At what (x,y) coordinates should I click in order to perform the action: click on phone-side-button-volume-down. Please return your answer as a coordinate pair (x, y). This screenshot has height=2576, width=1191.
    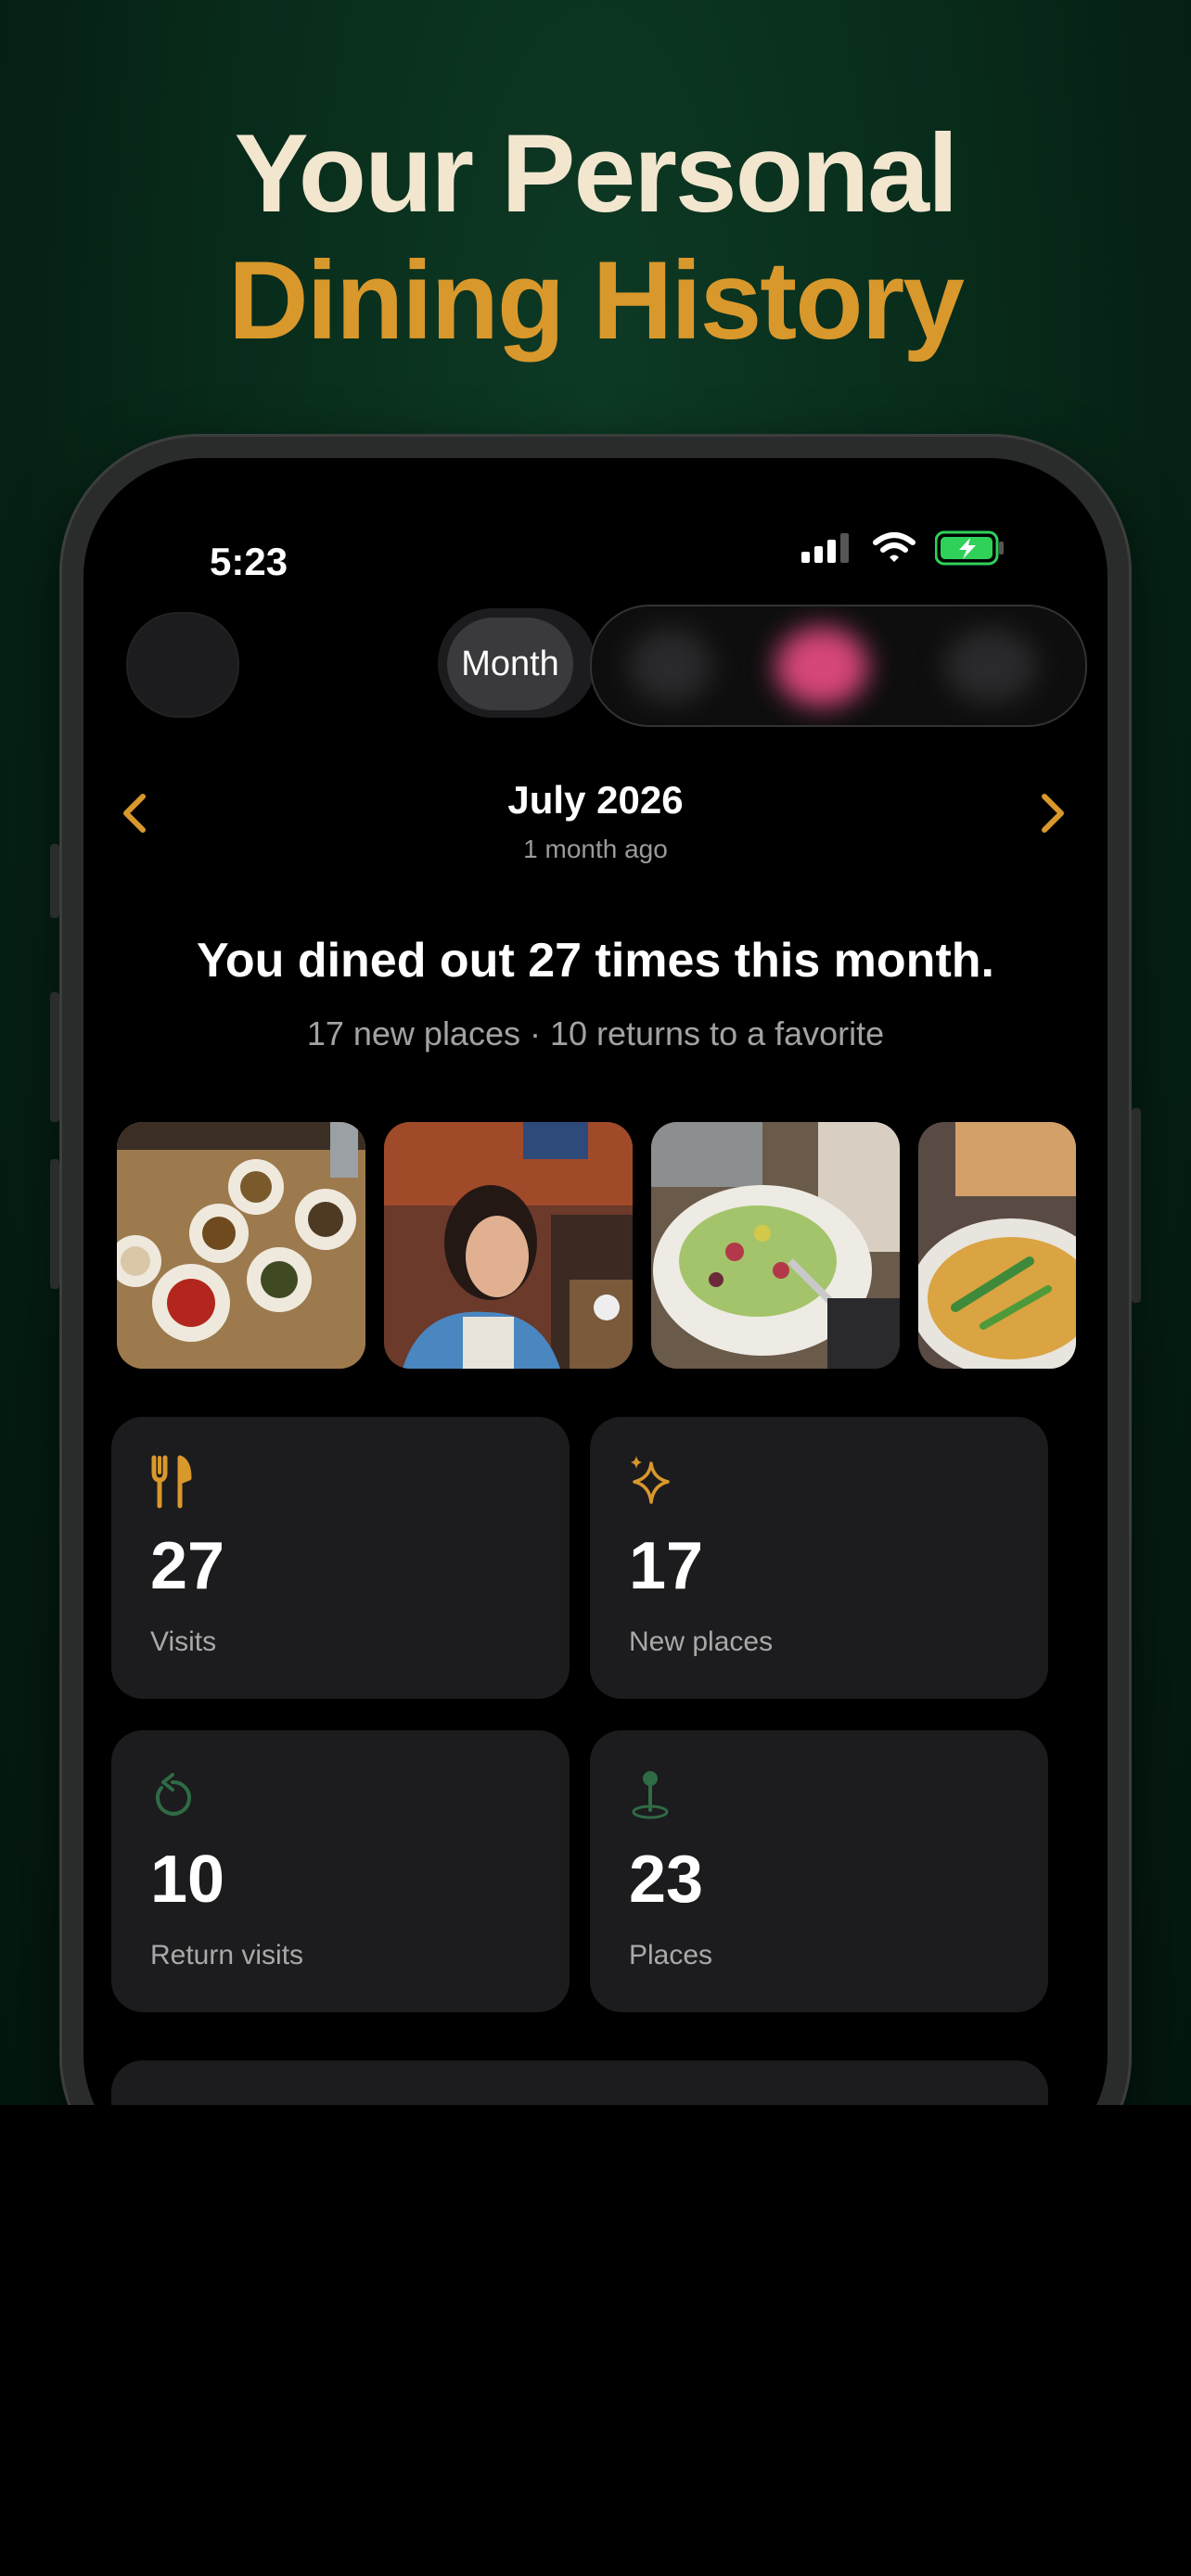
    Looking at the image, I should click on (54, 1224).